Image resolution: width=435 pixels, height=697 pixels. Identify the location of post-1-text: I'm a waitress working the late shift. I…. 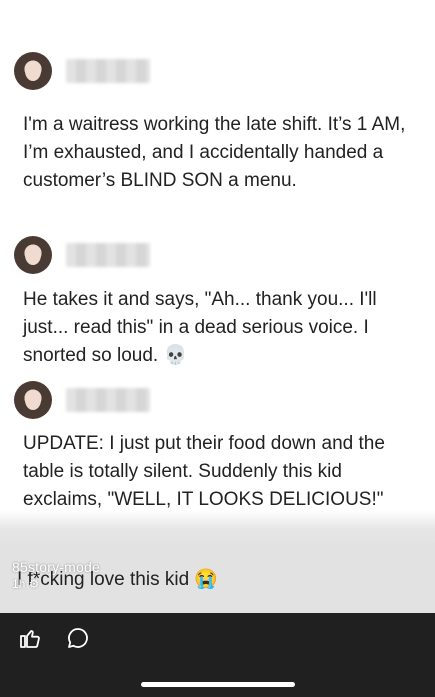
(214, 152).